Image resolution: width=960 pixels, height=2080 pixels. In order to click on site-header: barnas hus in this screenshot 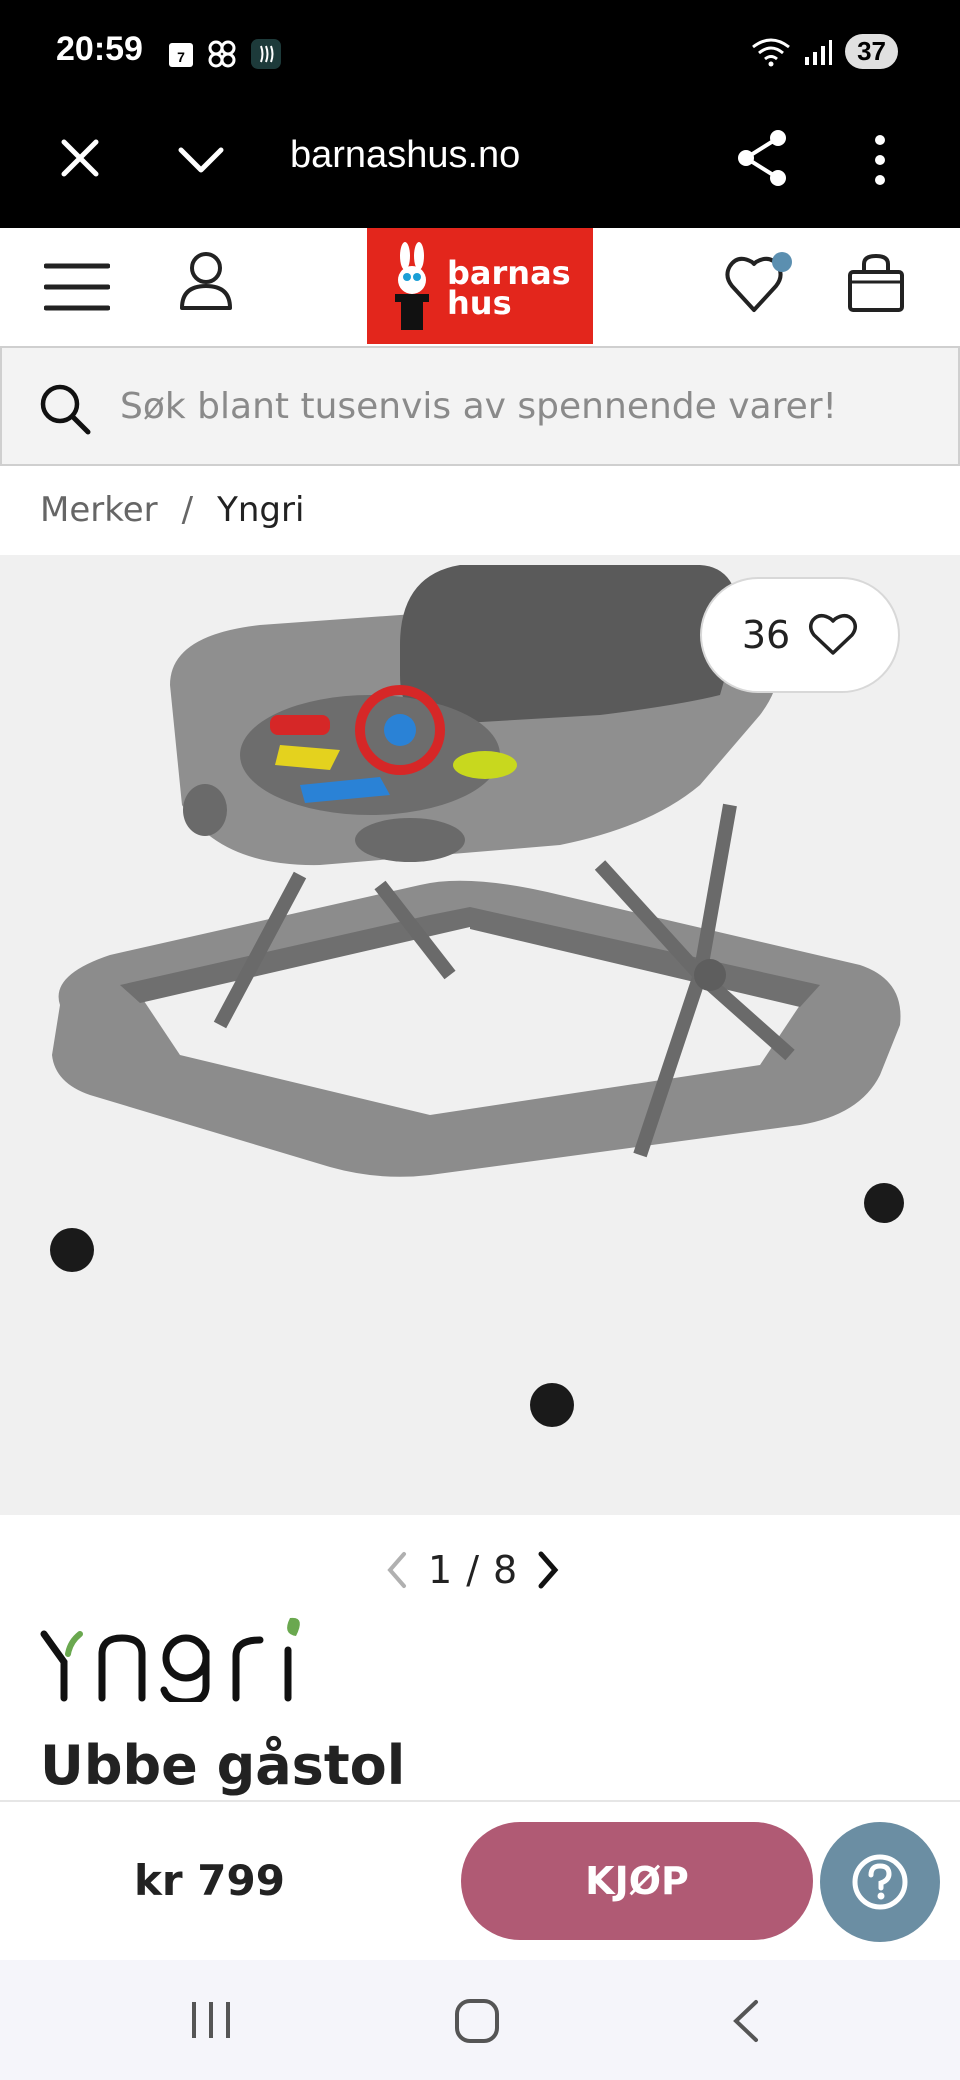, I will do `click(480, 287)`.